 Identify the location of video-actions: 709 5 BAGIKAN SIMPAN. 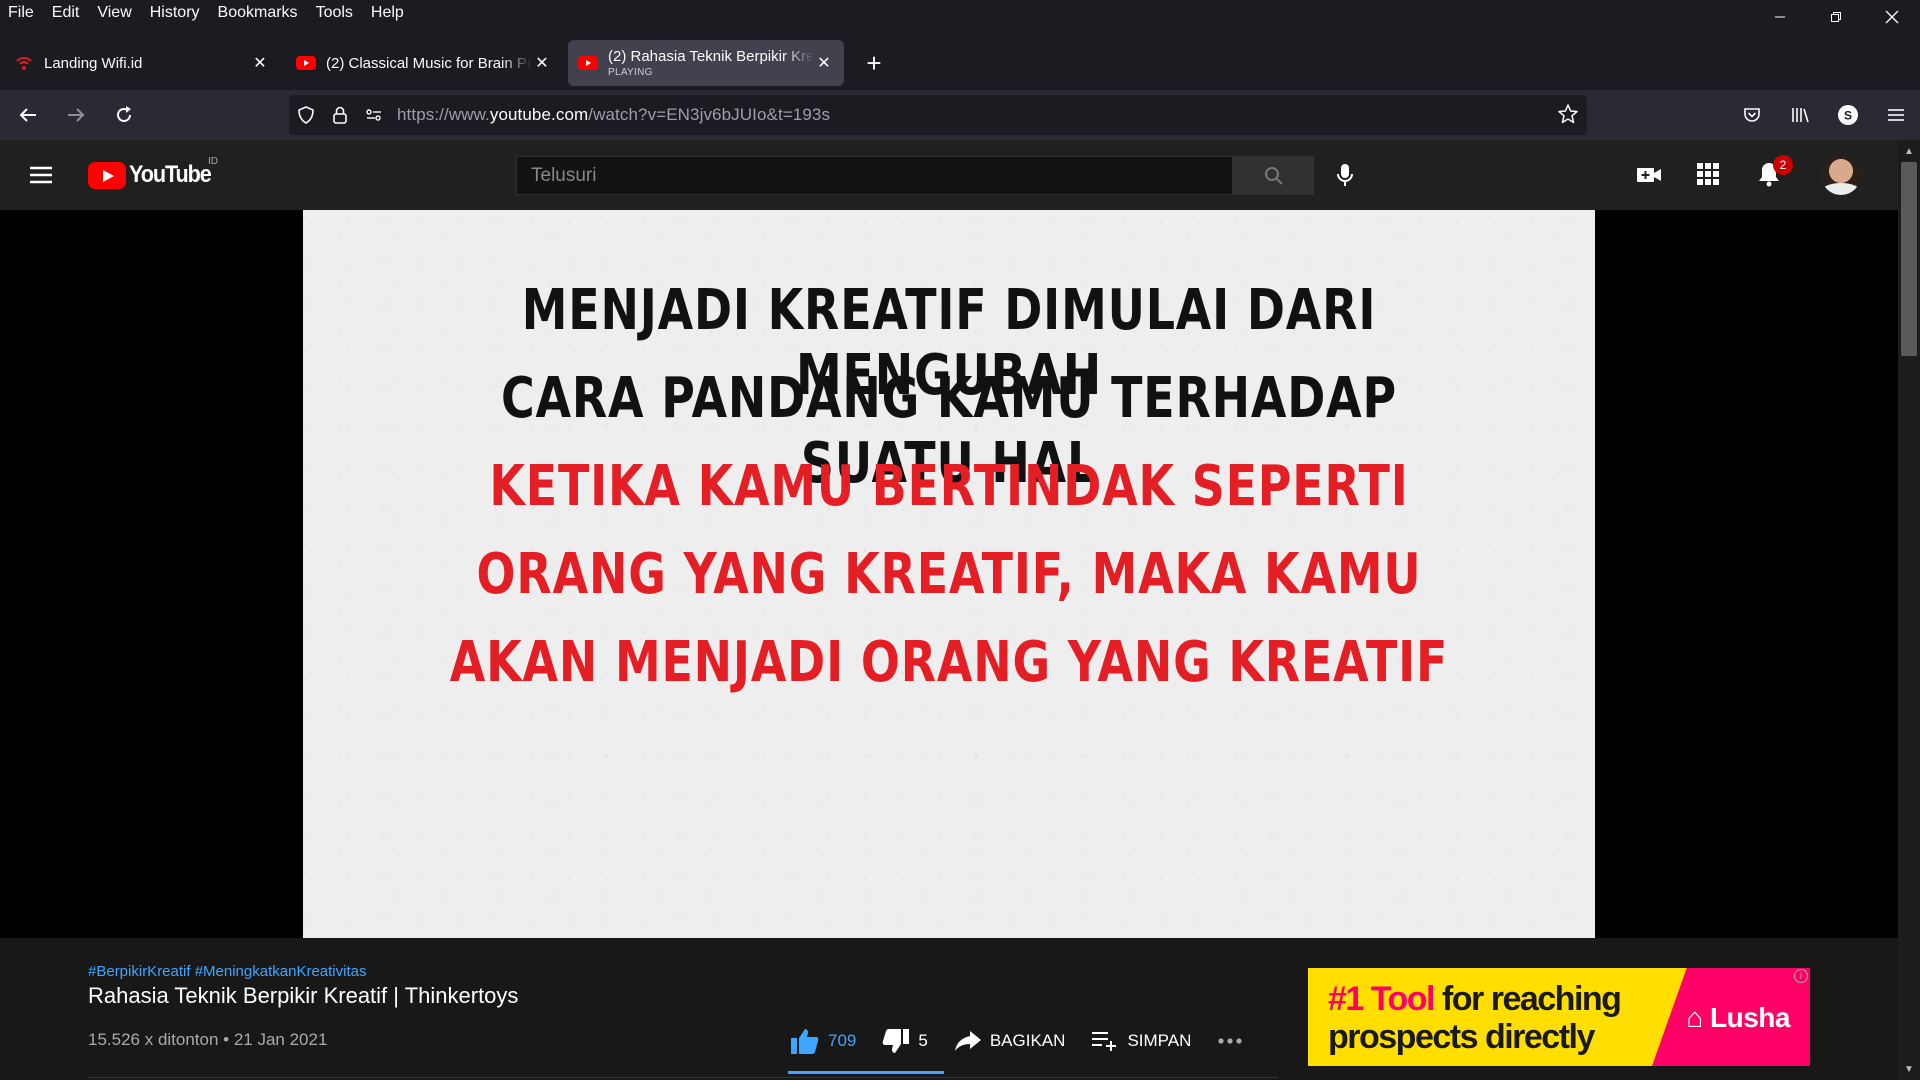
(1033, 1041).